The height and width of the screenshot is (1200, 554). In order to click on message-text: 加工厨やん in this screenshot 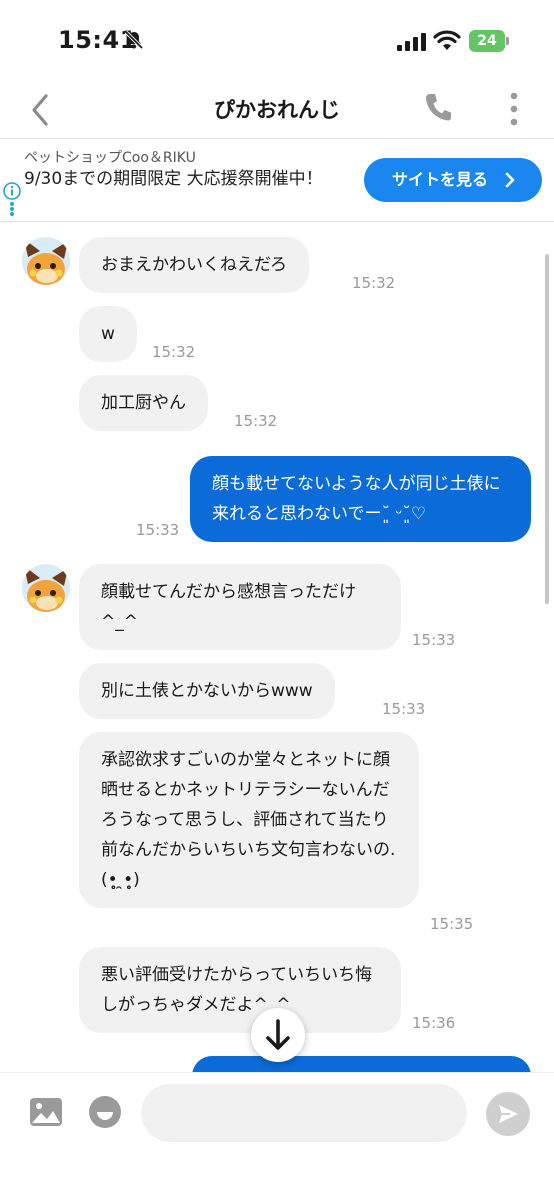, I will do `click(143, 403)`.